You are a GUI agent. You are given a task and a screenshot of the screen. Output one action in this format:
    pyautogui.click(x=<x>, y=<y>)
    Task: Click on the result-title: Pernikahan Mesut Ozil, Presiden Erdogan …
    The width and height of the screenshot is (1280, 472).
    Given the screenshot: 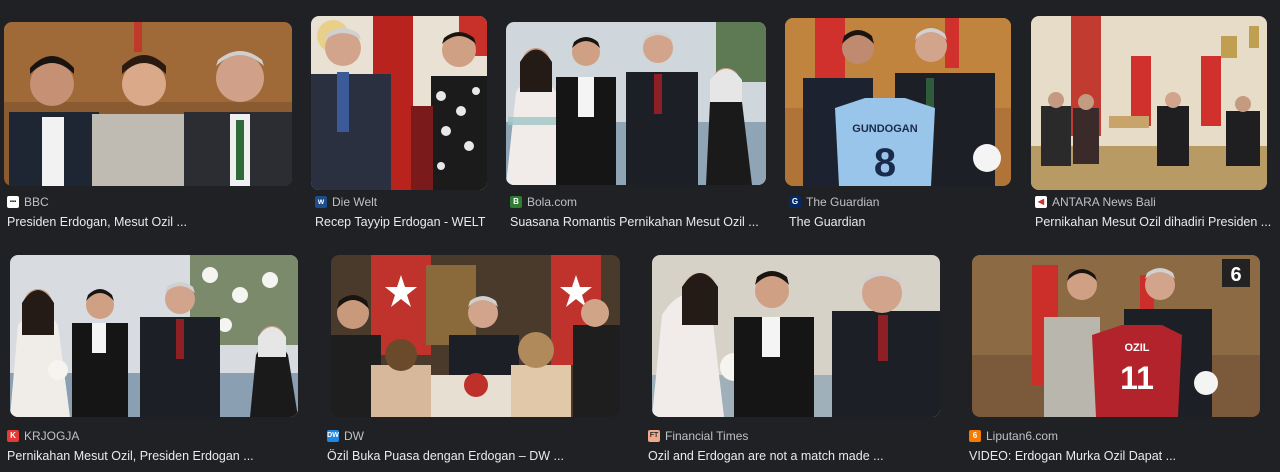 What is the action you would take?
    pyautogui.click(x=130, y=456)
    